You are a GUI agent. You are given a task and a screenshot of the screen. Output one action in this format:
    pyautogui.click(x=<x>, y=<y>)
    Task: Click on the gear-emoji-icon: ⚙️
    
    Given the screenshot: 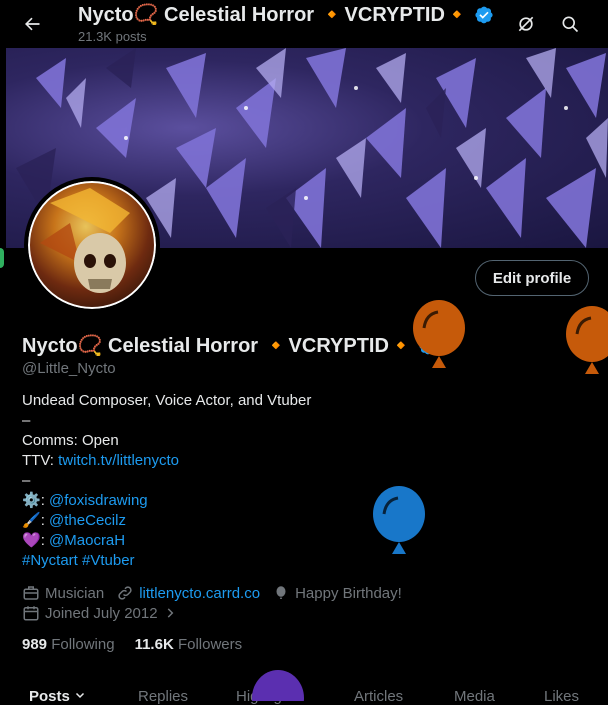 What is the action you would take?
    pyautogui.click(x=31, y=500)
    